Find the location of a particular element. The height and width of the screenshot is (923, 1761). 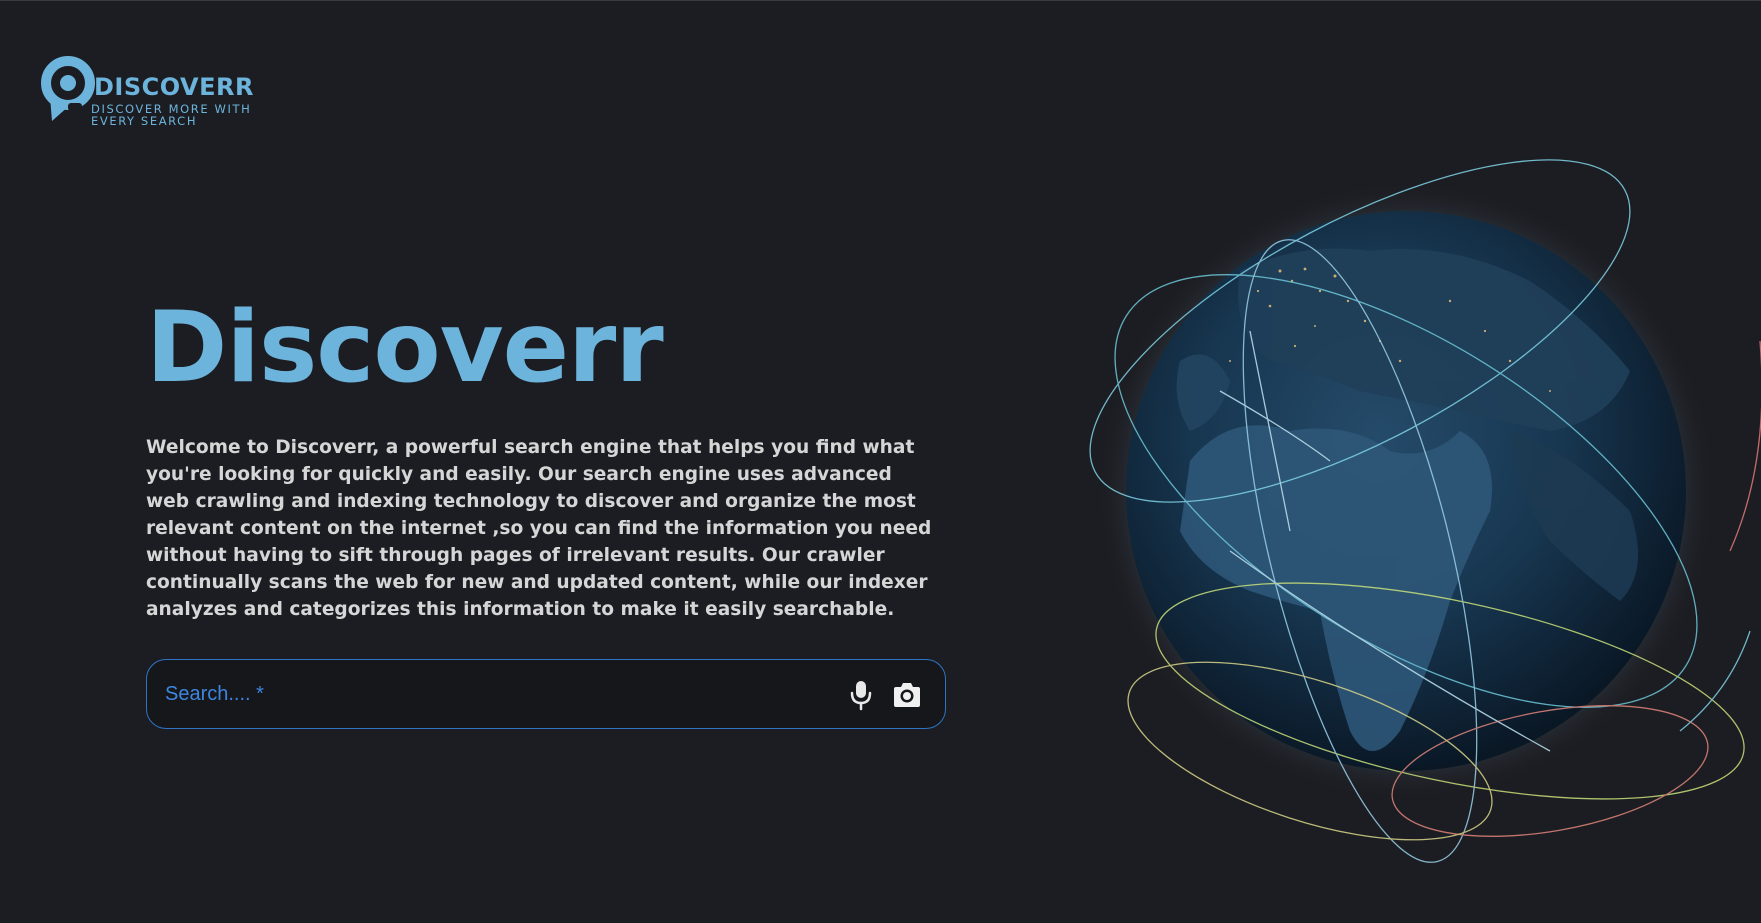

hero-title: Discoverr is located at coordinates (405, 348).